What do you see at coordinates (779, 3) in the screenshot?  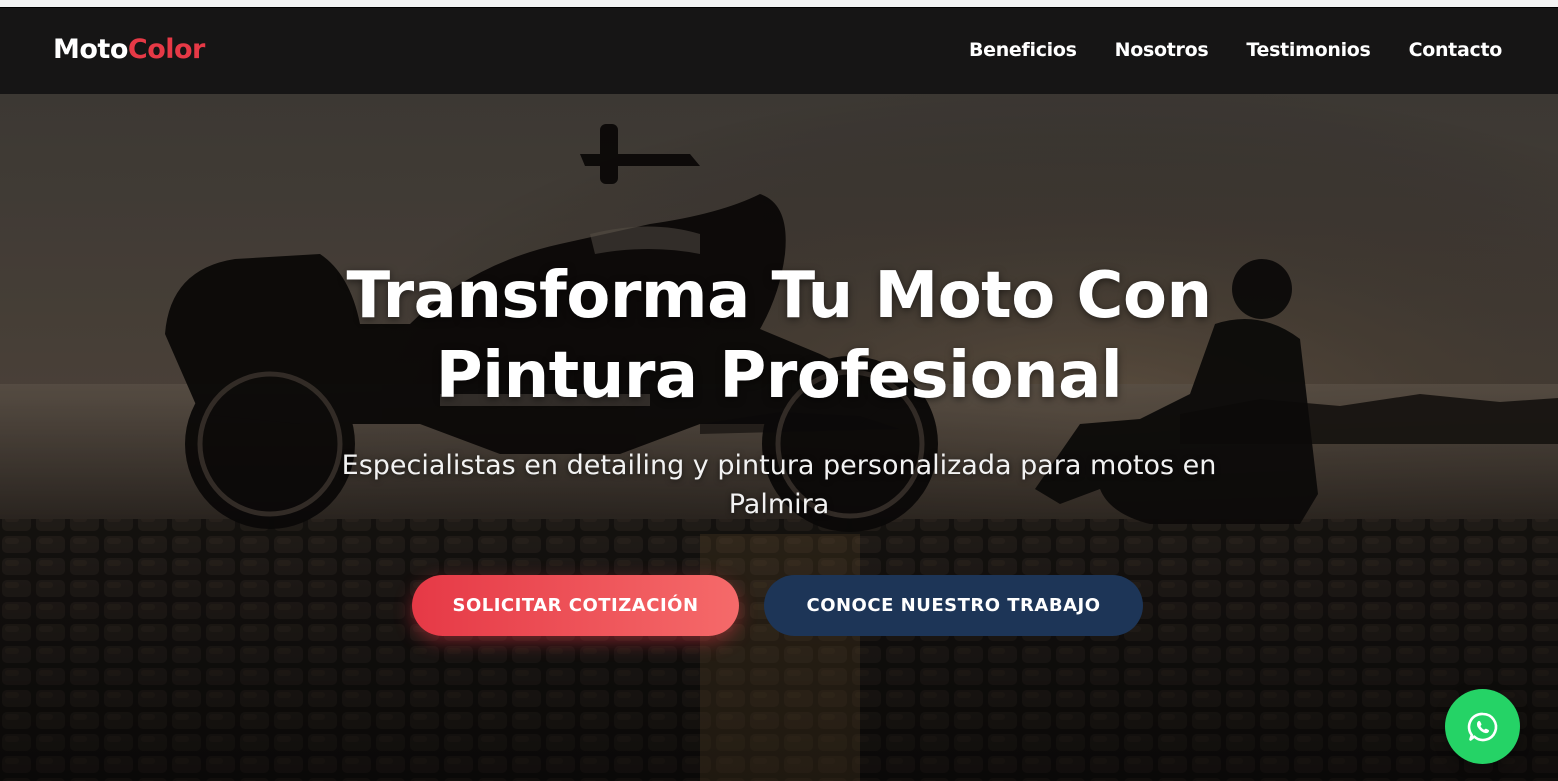 I see `browser-edge` at bounding box center [779, 3].